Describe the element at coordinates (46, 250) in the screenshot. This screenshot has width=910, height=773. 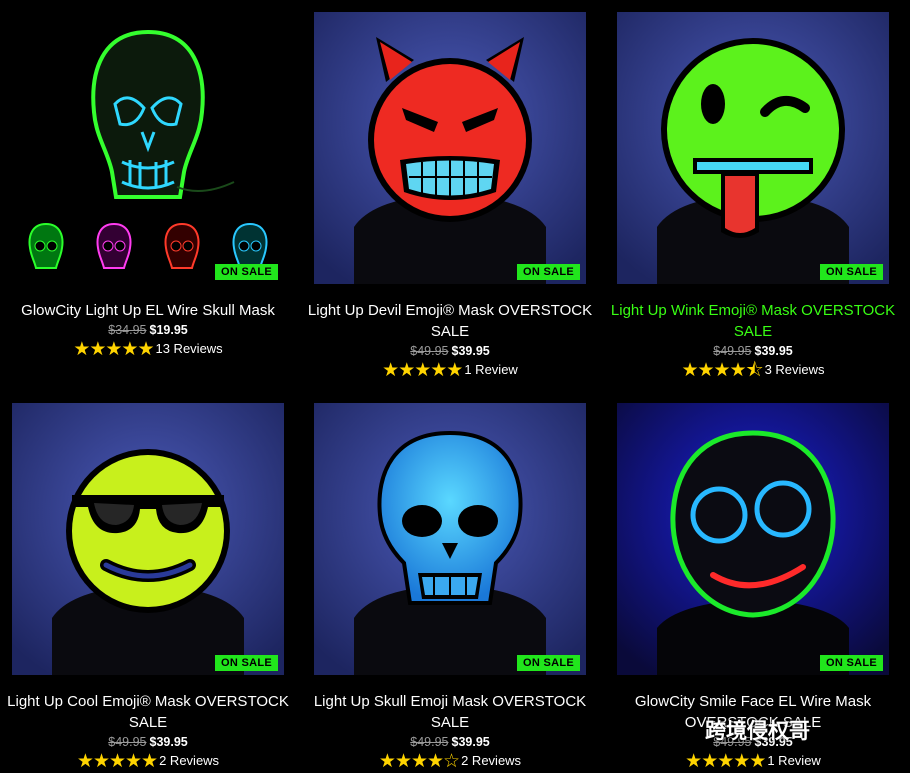
I see `thumbnail-green-skull` at that location.